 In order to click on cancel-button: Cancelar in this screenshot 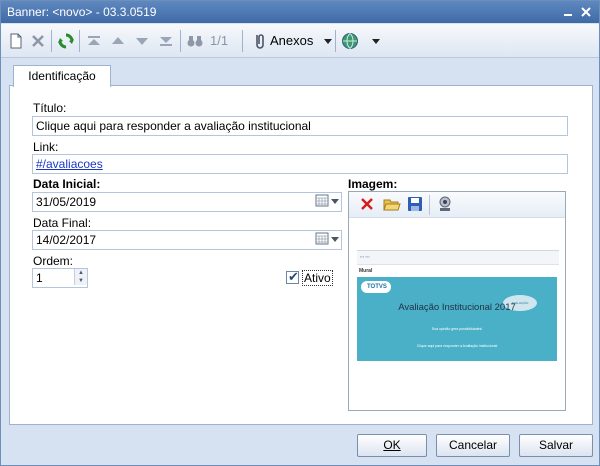, I will do `click(473, 445)`.